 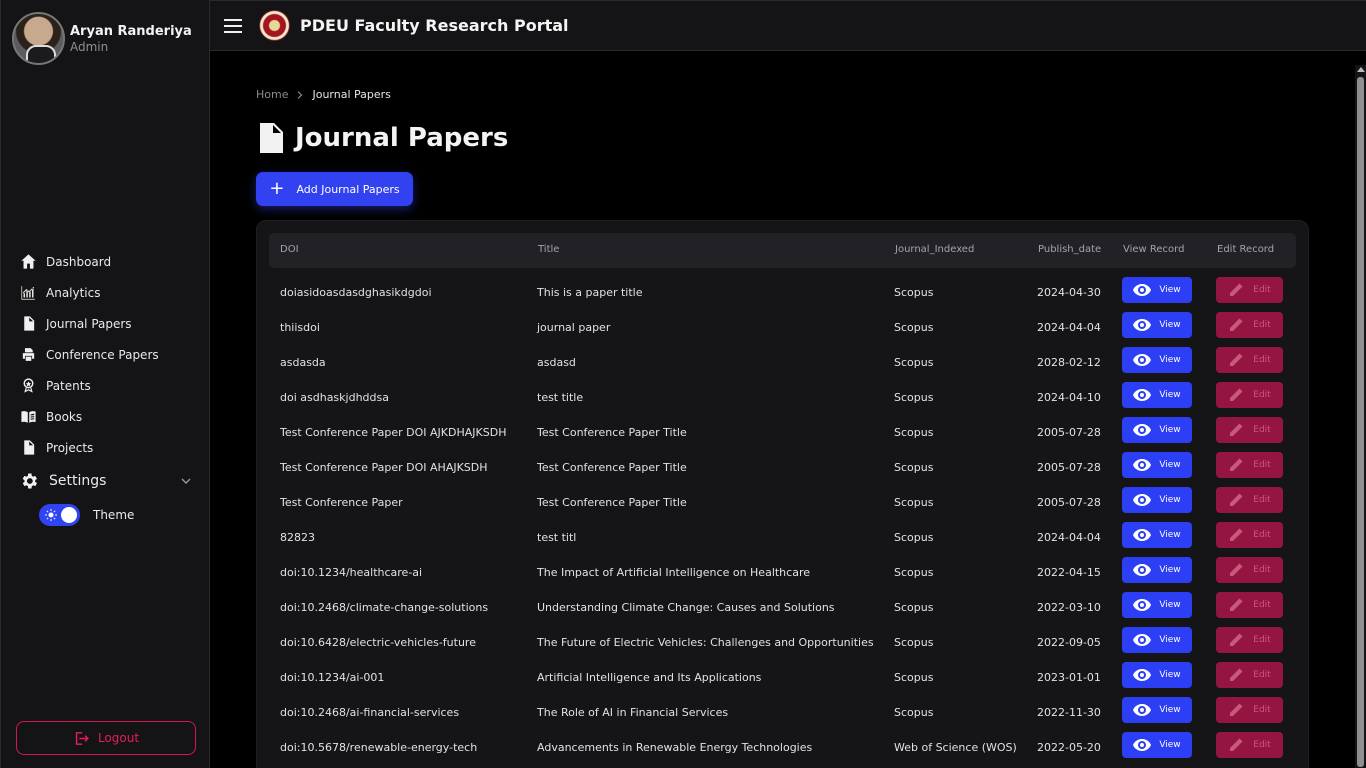 I want to click on profile-name: Aryan Randeriya, so click(x=131, y=31).